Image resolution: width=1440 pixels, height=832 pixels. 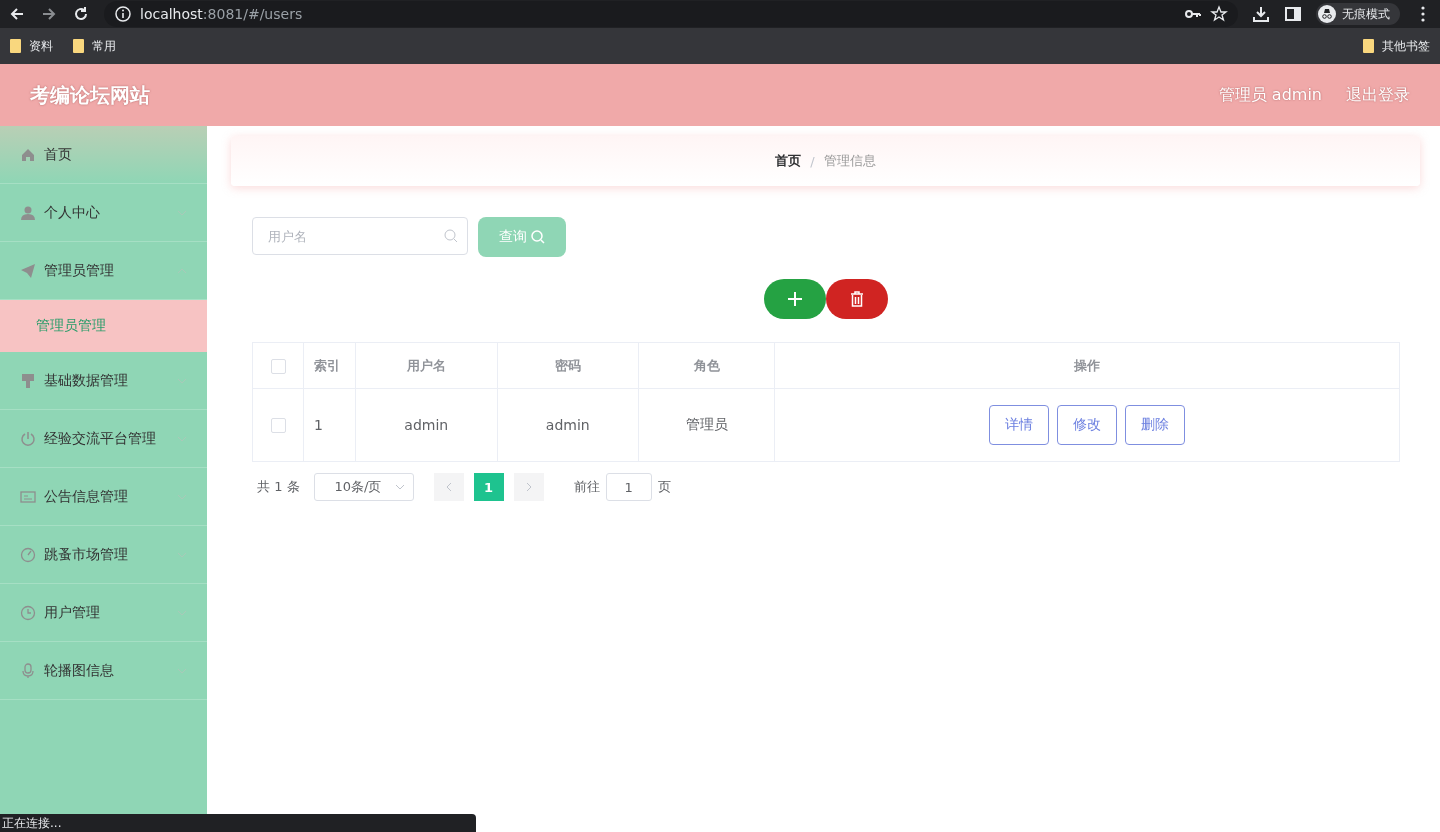 I want to click on search-field: 用户名, so click(x=360, y=236).